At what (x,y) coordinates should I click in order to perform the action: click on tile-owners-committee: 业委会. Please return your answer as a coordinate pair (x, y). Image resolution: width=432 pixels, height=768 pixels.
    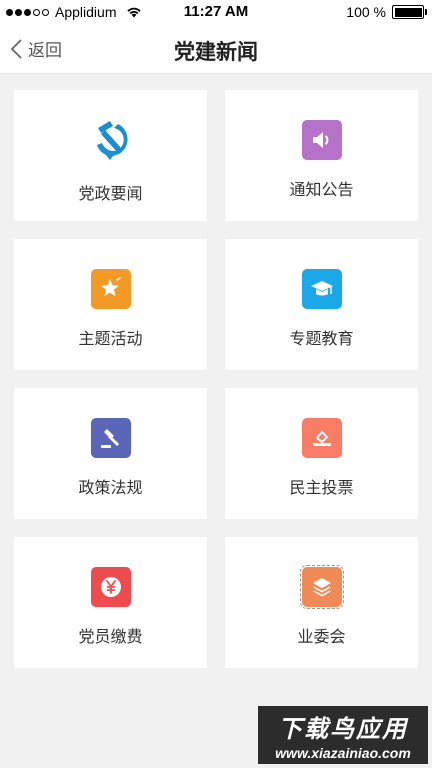
    Looking at the image, I should click on (321, 602).